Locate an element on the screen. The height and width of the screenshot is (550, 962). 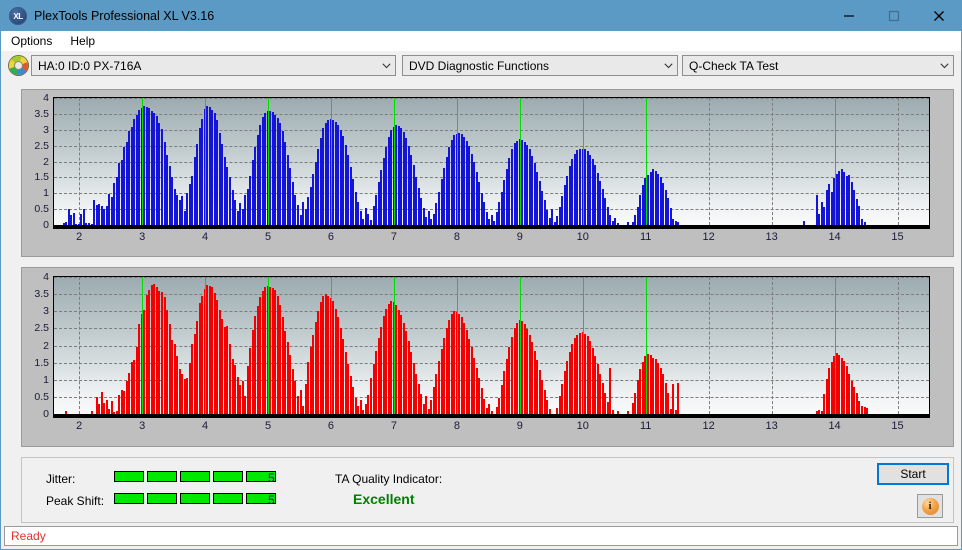
y-axis-labels: 0 0.5 1 1.5 2 2.5 3 3.5 4 is located at coordinates (35, 162).